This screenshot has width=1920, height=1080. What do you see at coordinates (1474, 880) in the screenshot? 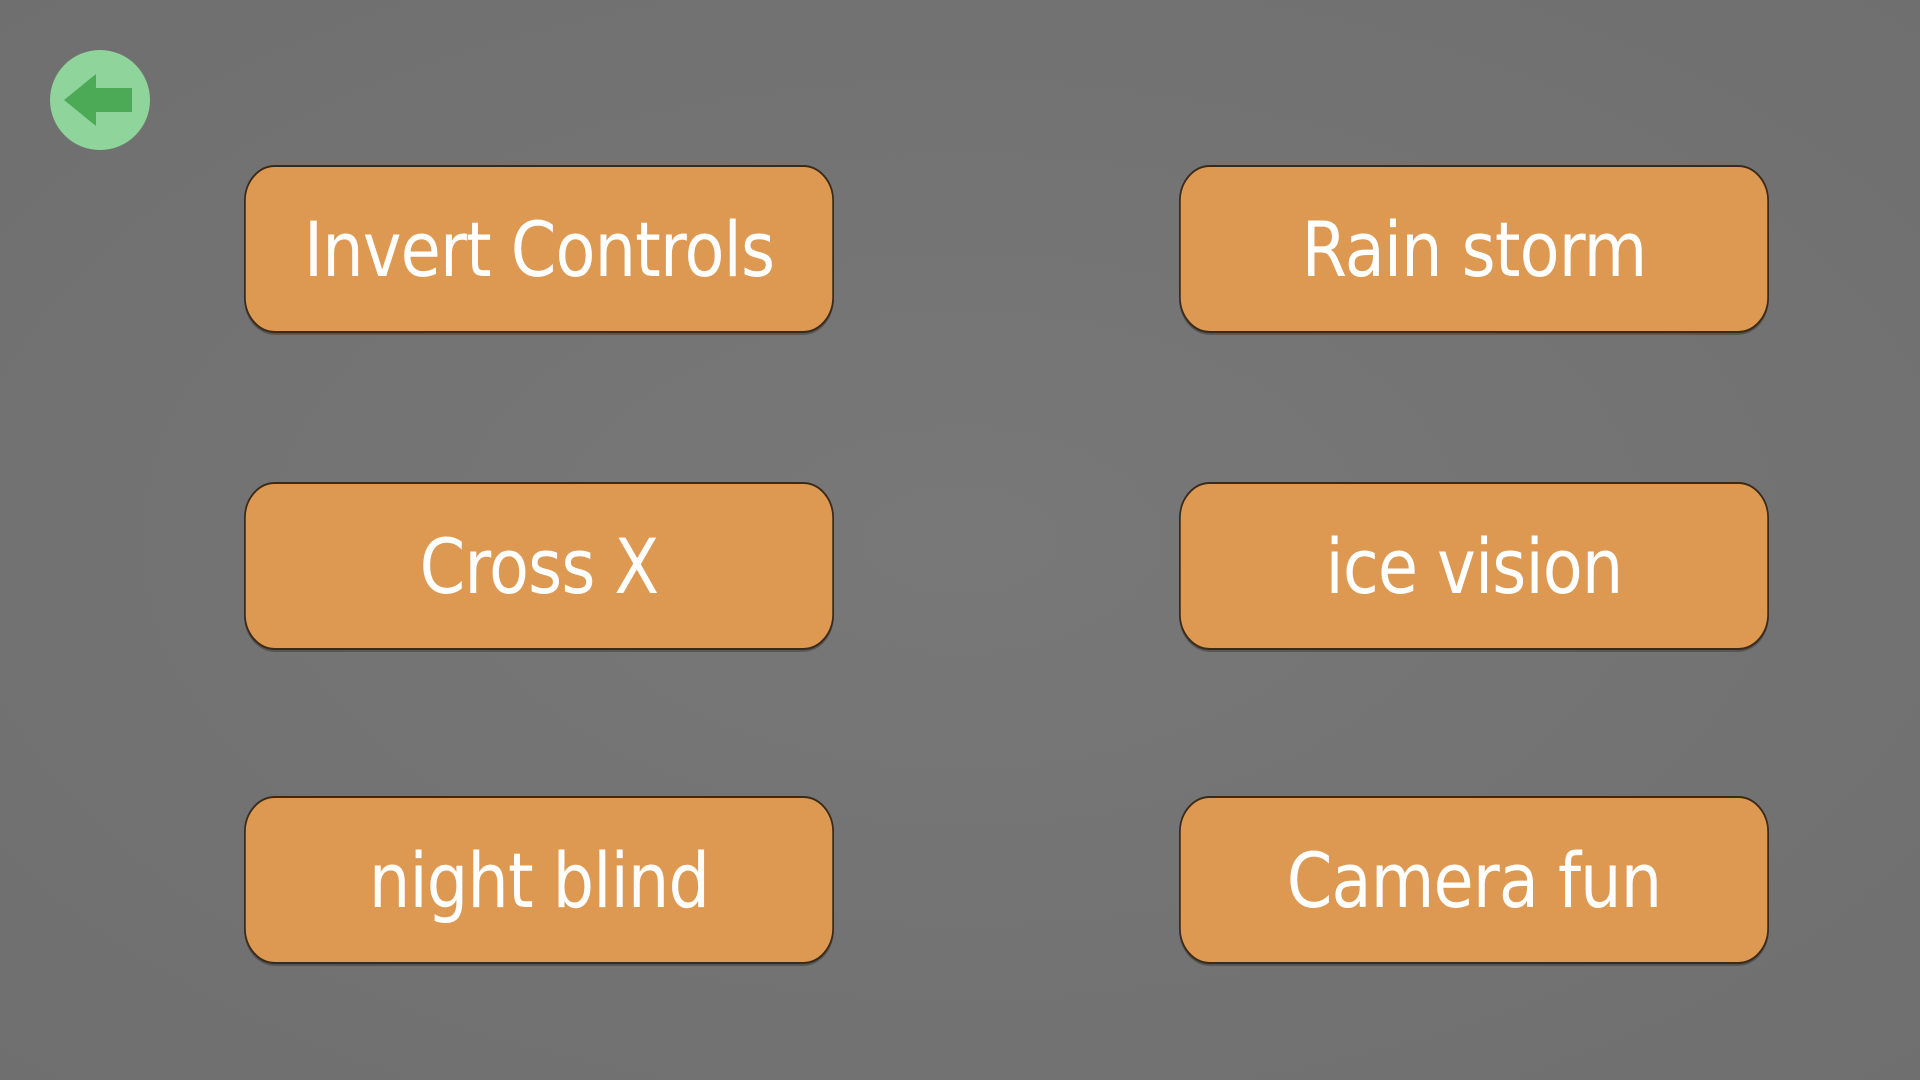
I see `camera-fun-button: Camera fun` at bounding box center [1474, 880].